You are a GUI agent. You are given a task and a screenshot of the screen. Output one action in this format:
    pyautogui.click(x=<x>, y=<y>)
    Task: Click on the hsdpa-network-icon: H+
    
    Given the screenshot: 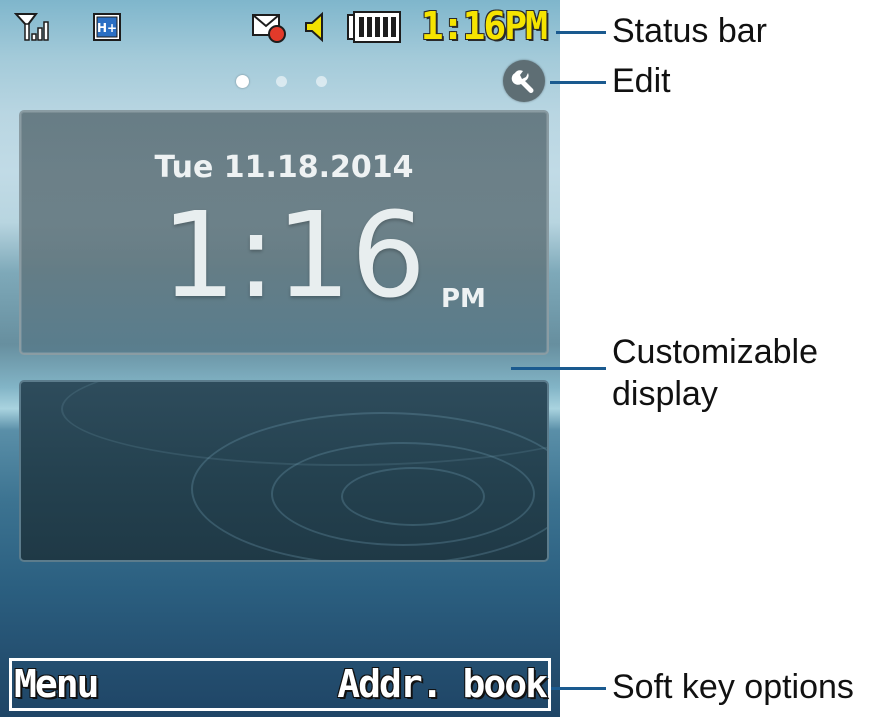 What is the action you would take?
    pyautogui.click(x=107, y=27)
    